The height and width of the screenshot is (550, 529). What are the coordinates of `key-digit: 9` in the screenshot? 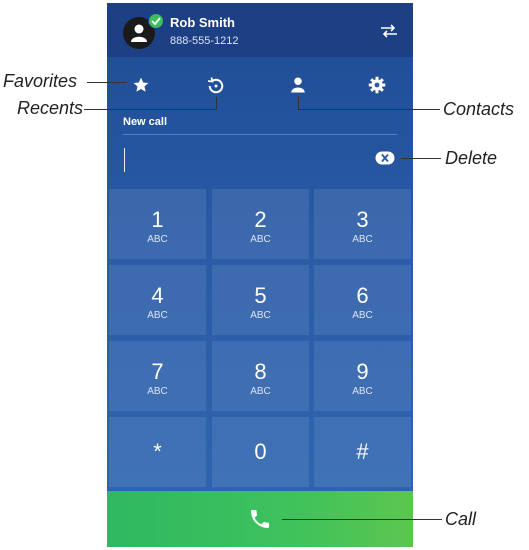 It's located at (362, 371).